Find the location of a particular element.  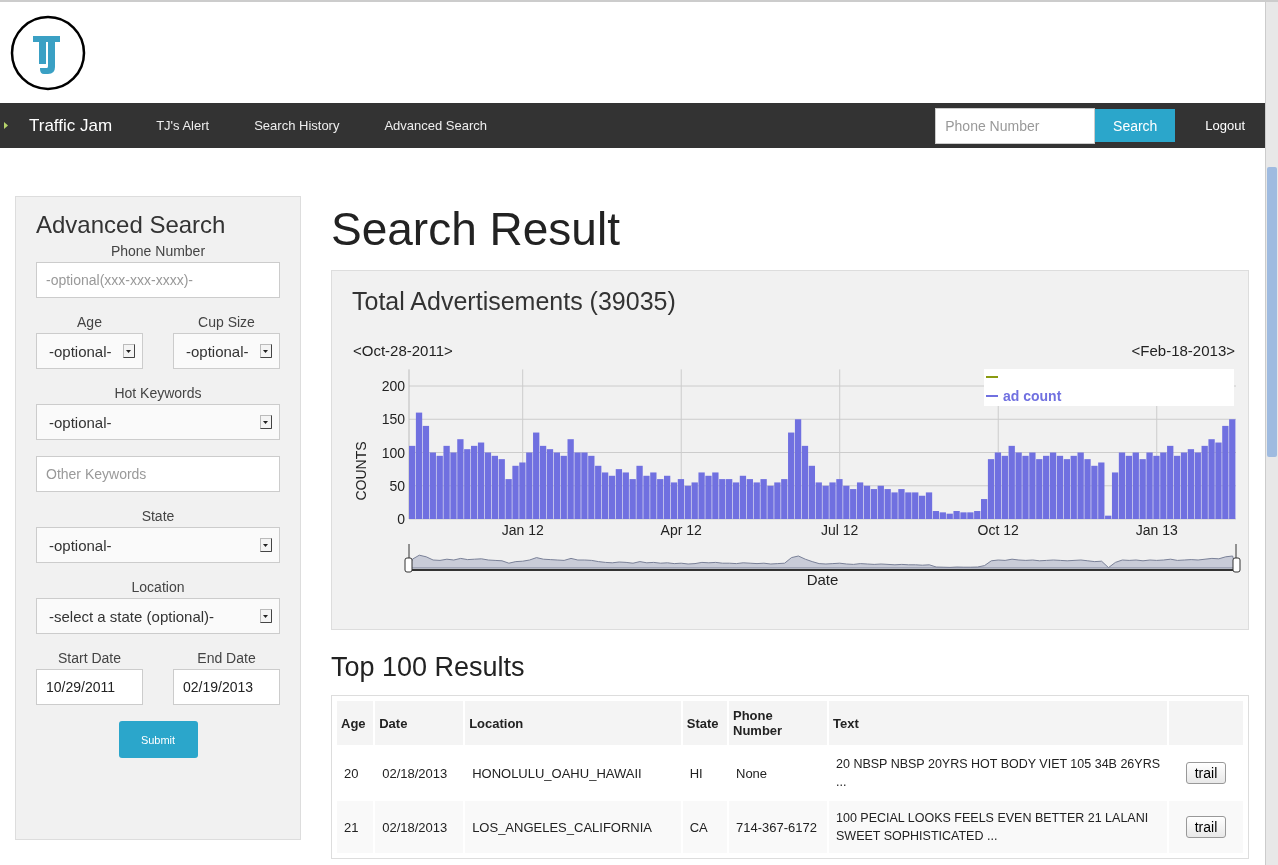

y-tick-label: 200 is located at coordinates (393, 386).